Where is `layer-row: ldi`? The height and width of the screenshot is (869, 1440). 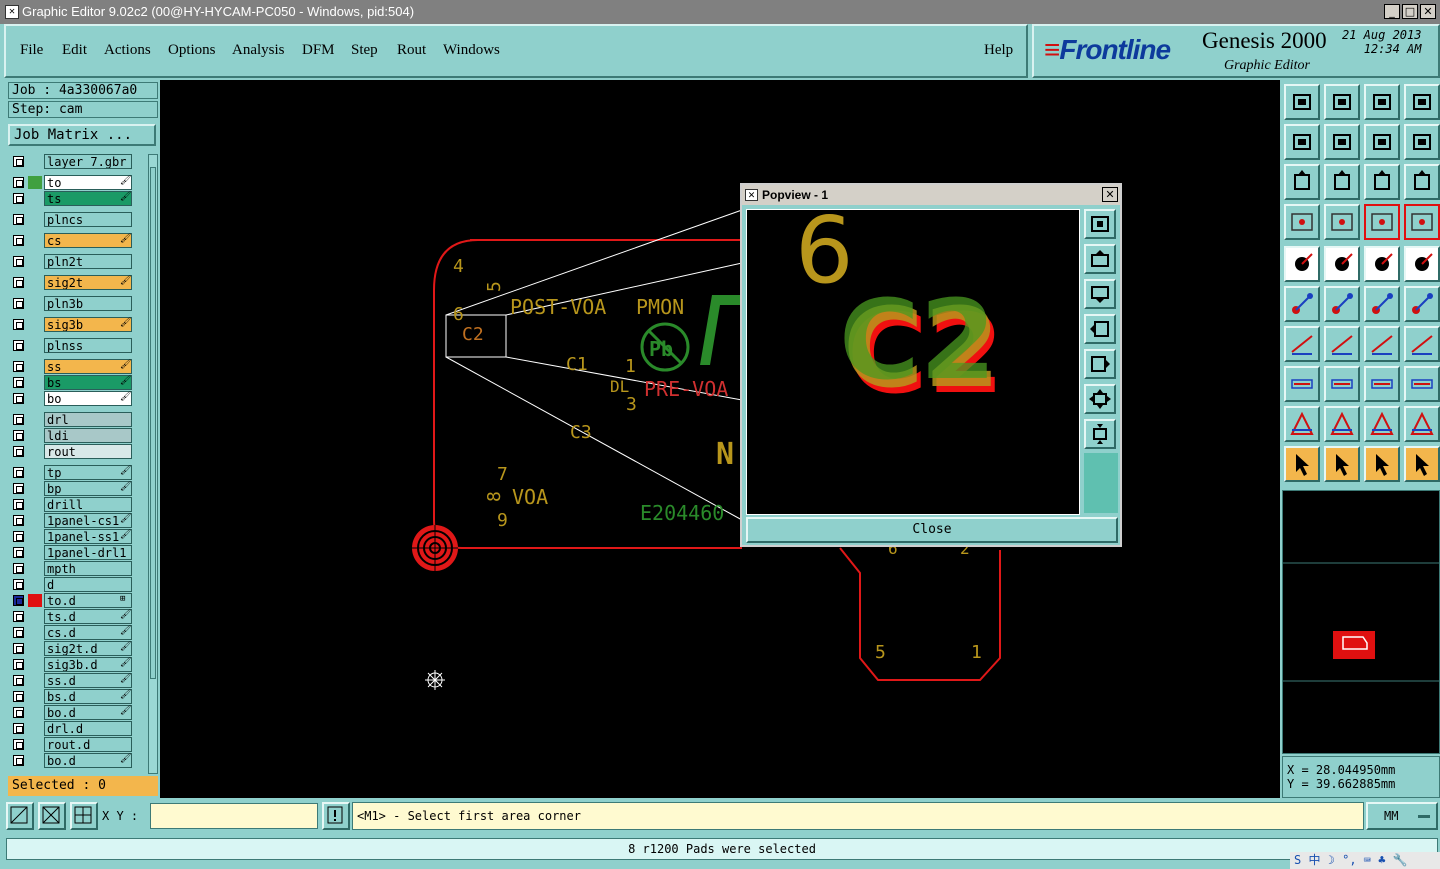 layer-row: ldi is located at coordinates (79, 435).